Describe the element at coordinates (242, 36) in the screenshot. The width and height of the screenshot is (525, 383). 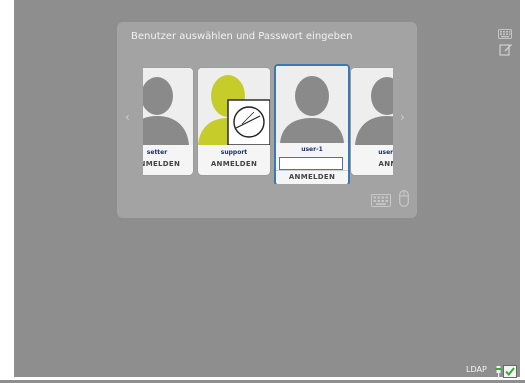
I see `panel-title: Benutzer auswählen und Passwort eingeben` at that location.